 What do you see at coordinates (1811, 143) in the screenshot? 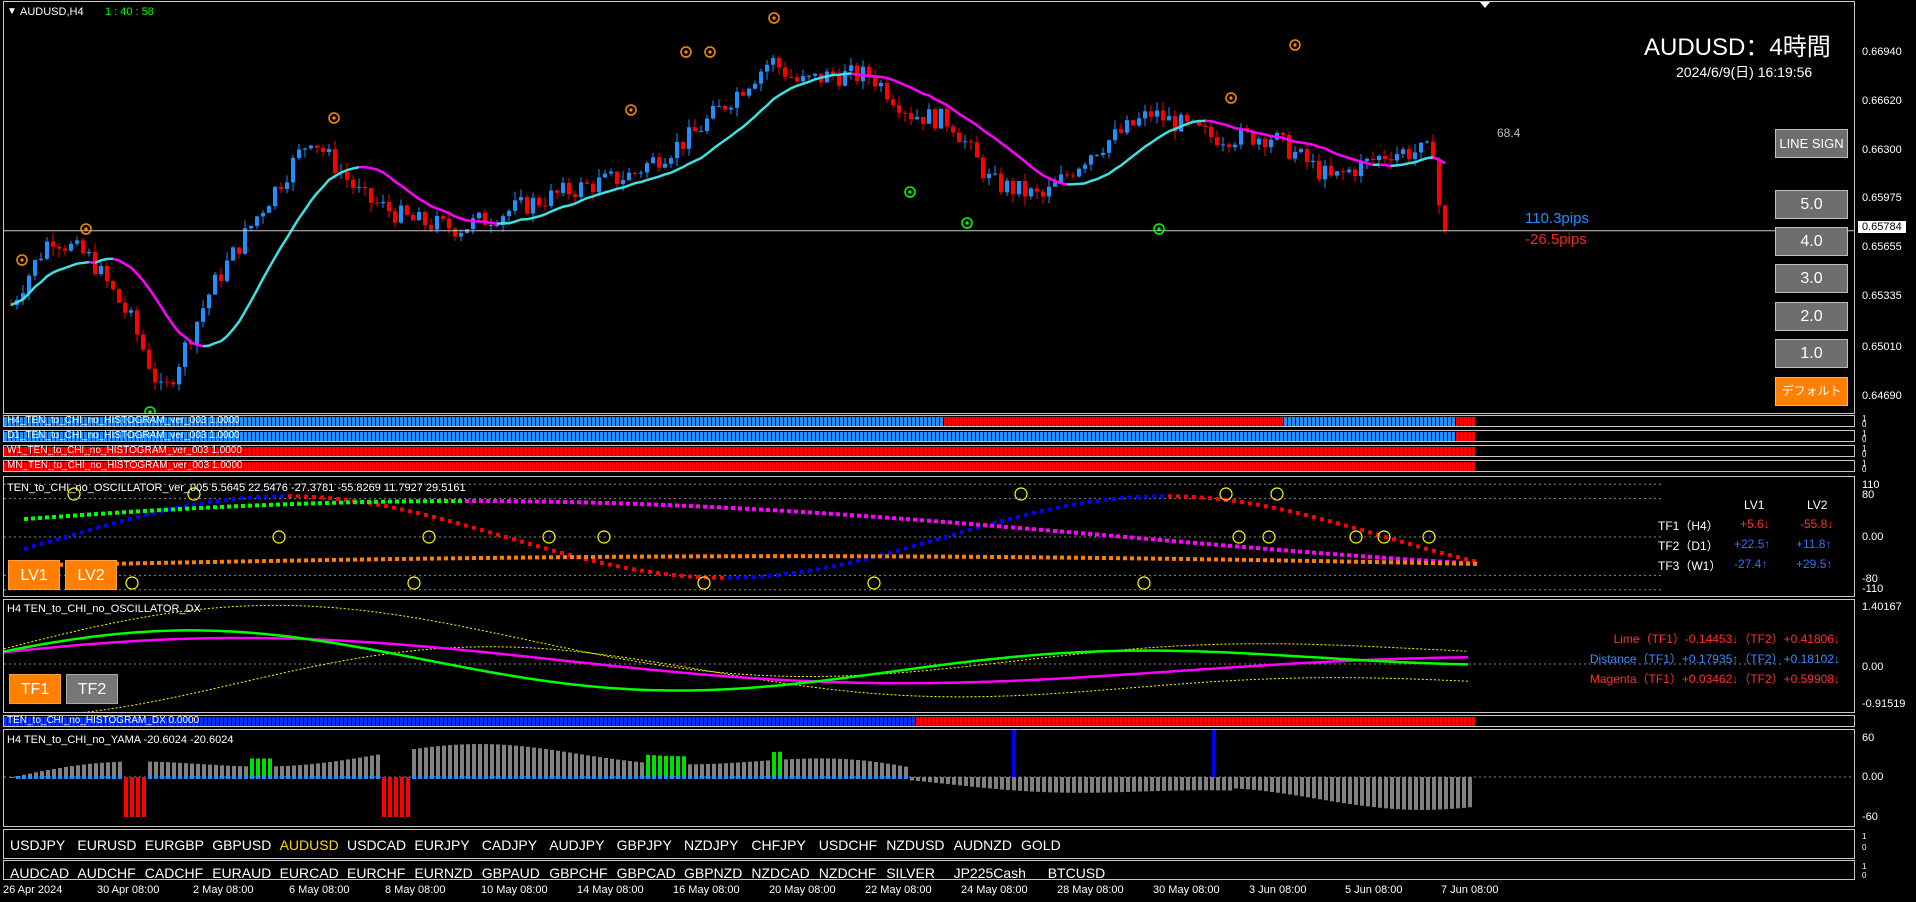
I see `line-sign-button: LINE SIGN` at bounding box center [1811, 143].